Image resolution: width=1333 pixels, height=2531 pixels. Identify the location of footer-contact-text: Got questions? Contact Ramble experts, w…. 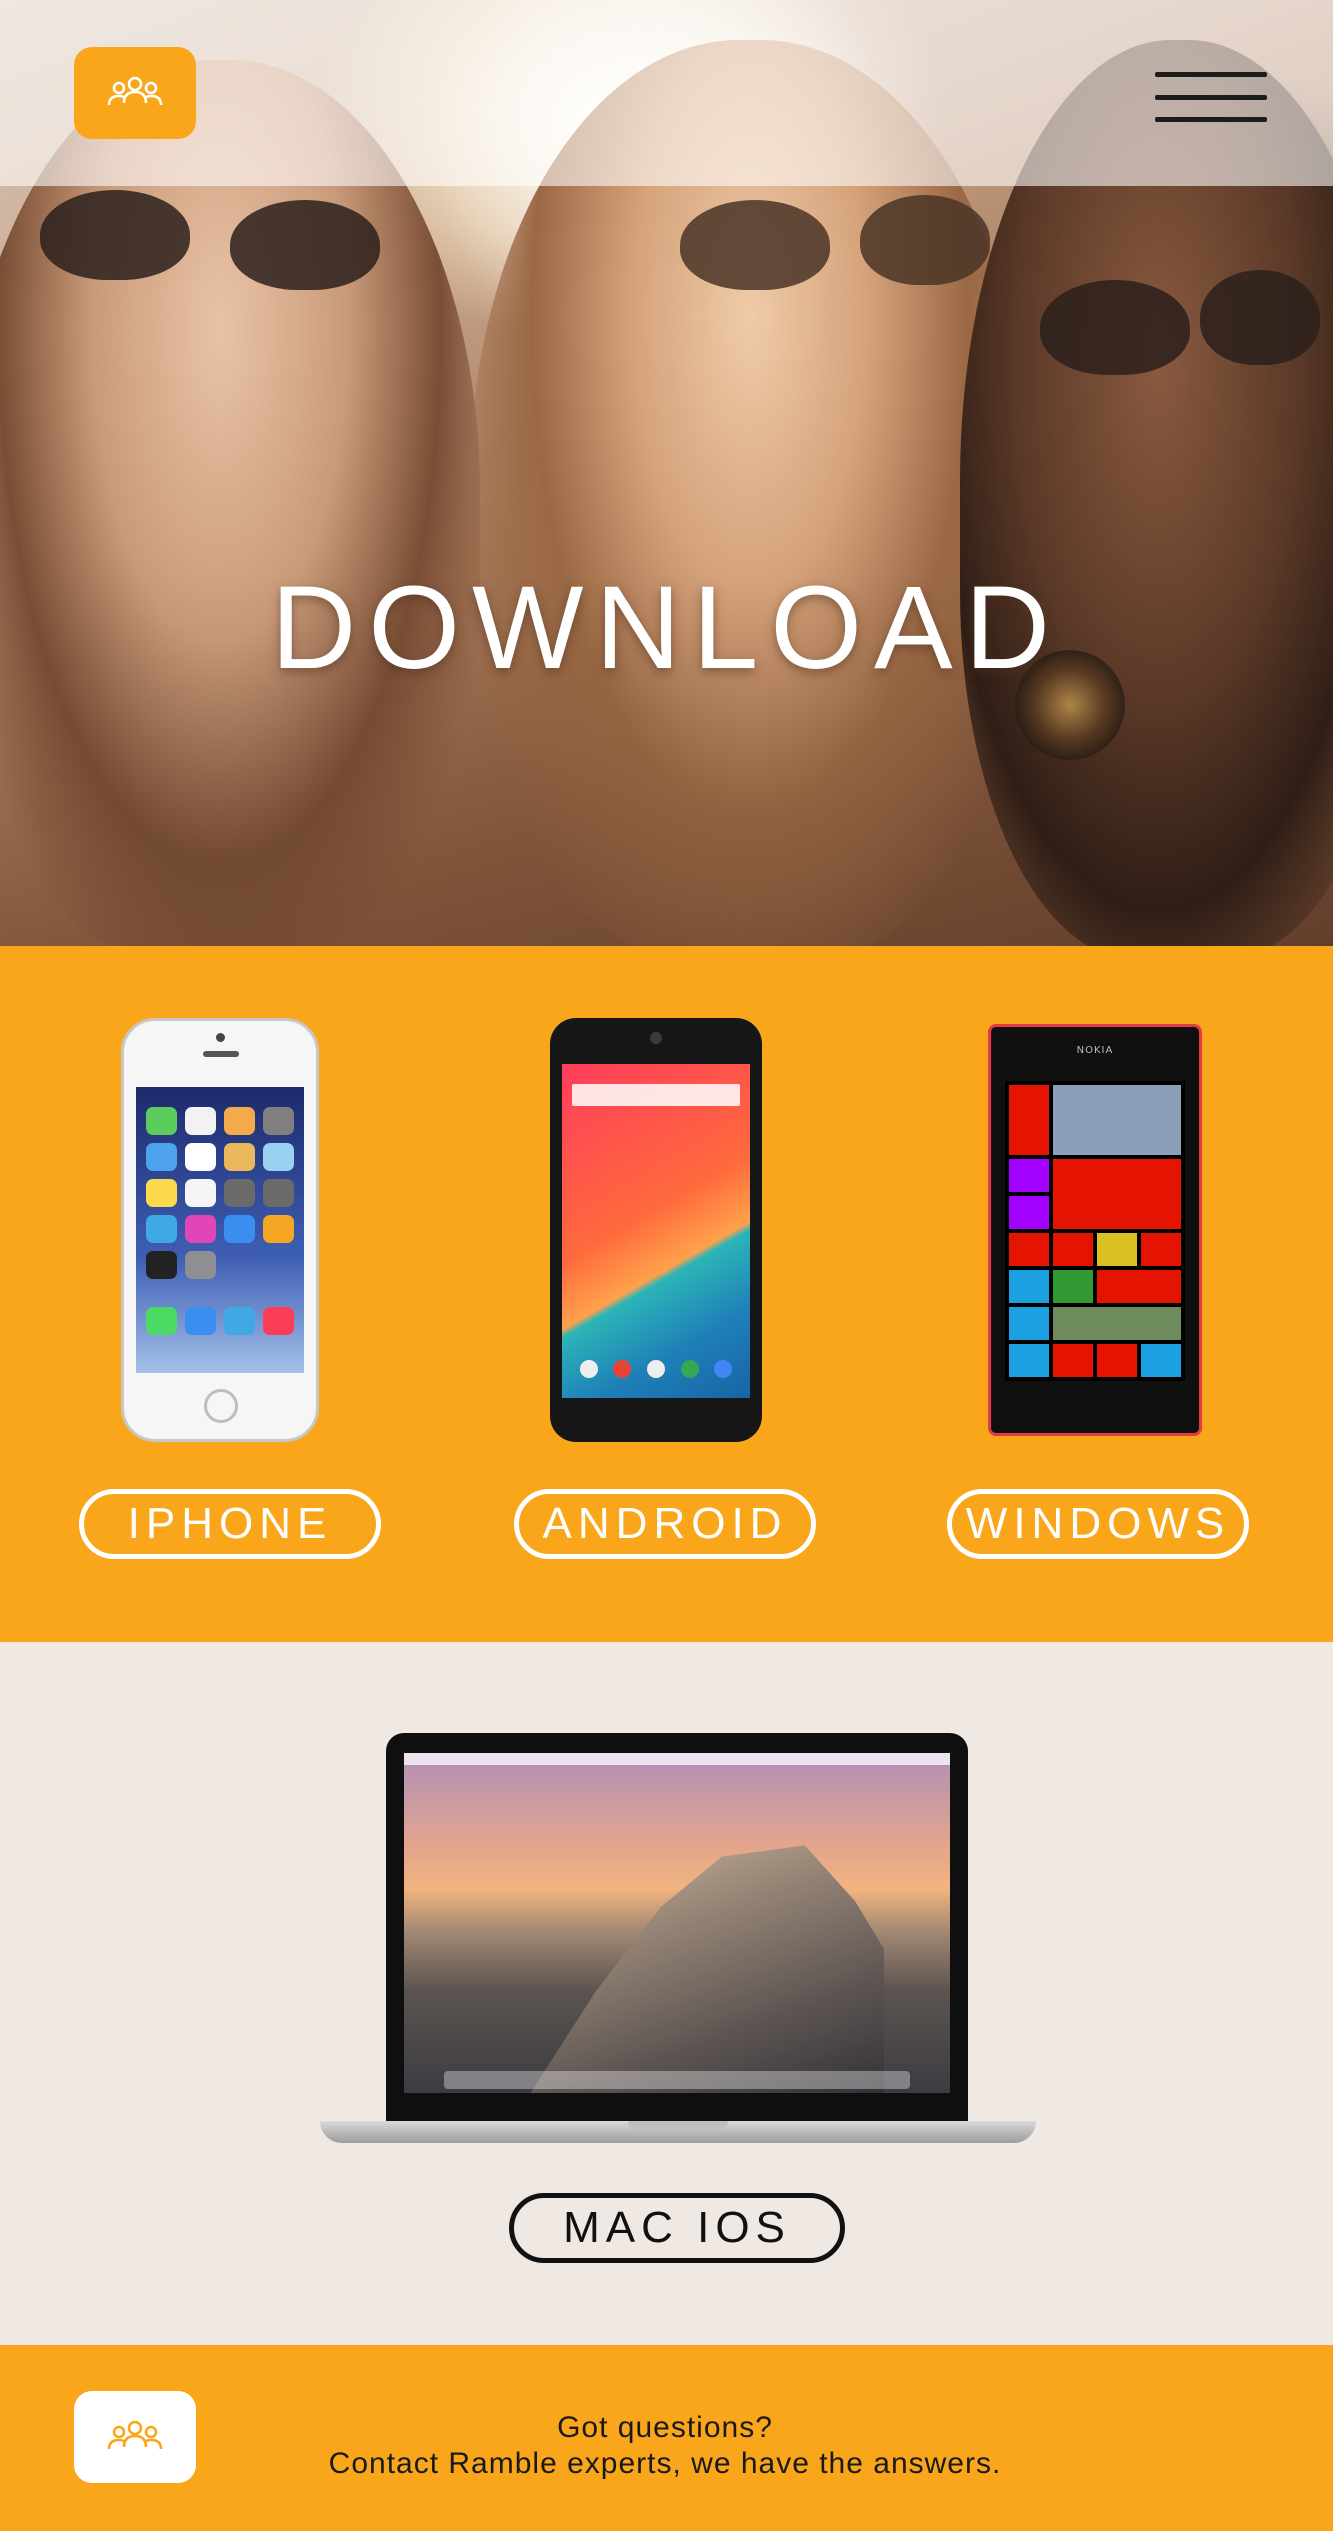
(665, 2446).